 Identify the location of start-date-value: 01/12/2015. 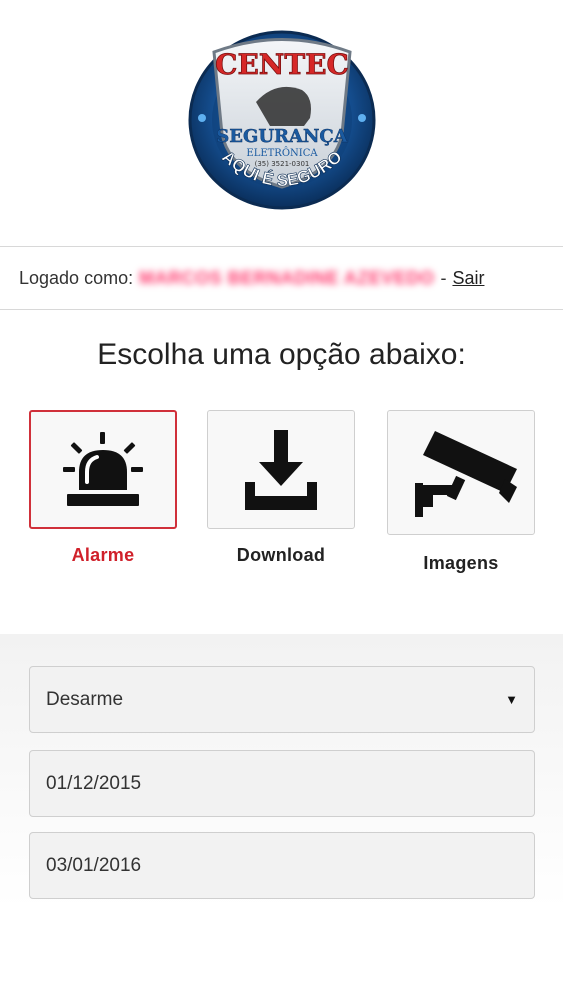
(94, 783).